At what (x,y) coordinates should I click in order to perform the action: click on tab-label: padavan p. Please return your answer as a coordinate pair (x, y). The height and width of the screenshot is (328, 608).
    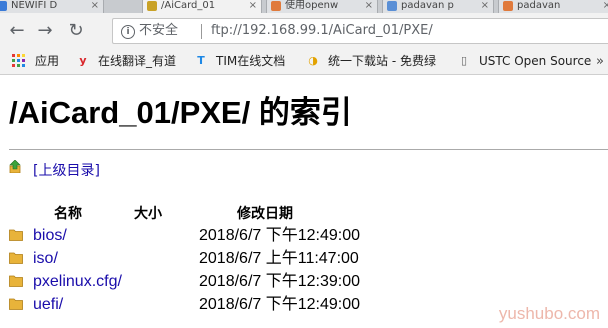
    Looking at the image, I should click on (427, 5).